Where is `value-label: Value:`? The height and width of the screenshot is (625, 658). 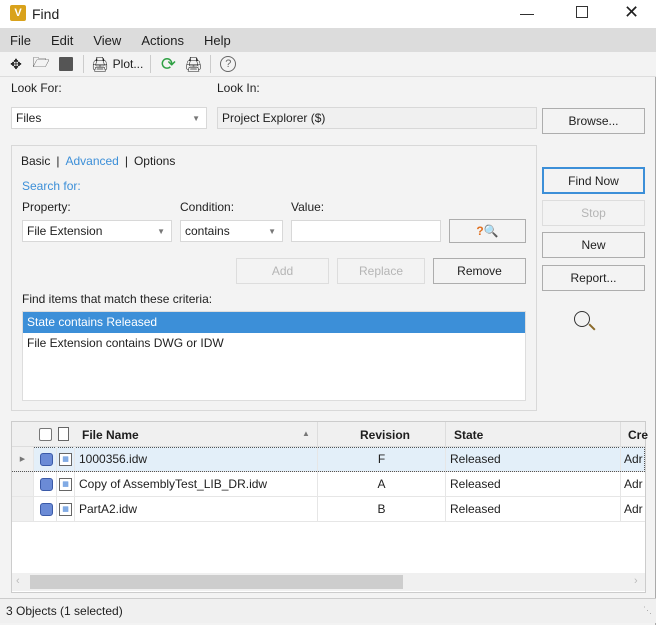 value-label: Value: is located at coordinates (308, 207).